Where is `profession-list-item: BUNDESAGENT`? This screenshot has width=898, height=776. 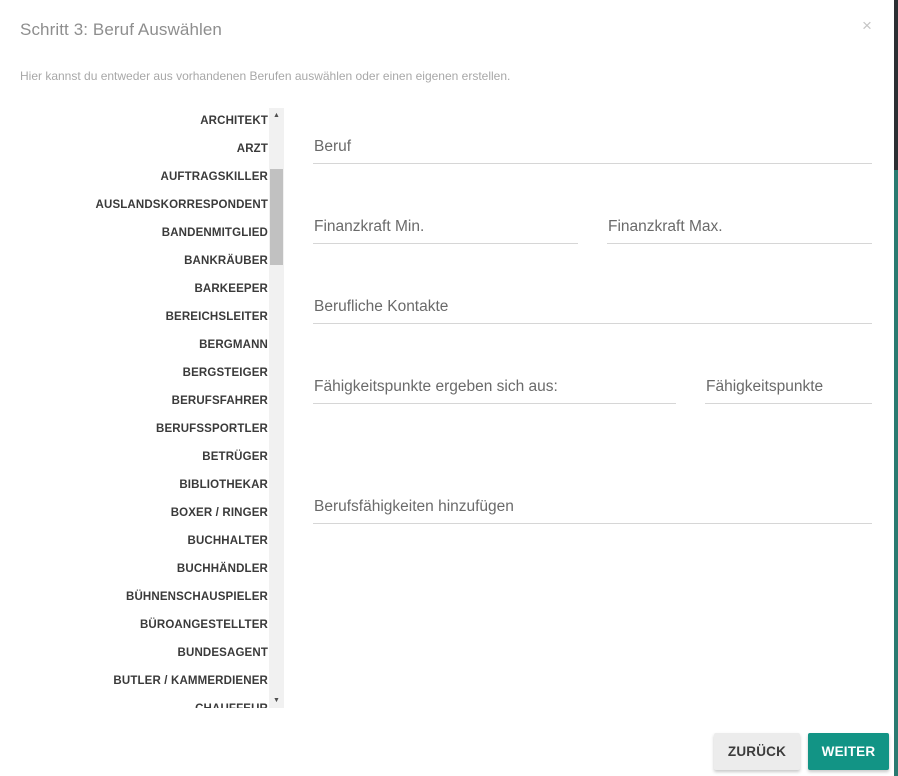 profession-list-item: BUNDESAGENT is located at coordinates (144, 653).